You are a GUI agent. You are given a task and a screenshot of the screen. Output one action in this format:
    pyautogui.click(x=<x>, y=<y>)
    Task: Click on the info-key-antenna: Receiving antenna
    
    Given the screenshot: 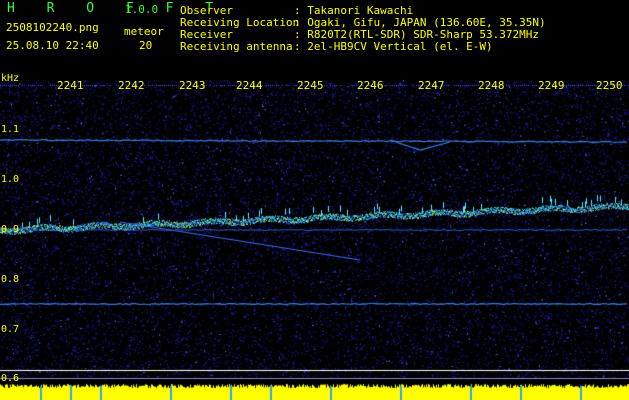 What is the action you would take?
    pyautogui.click(x=236, y=46)
    